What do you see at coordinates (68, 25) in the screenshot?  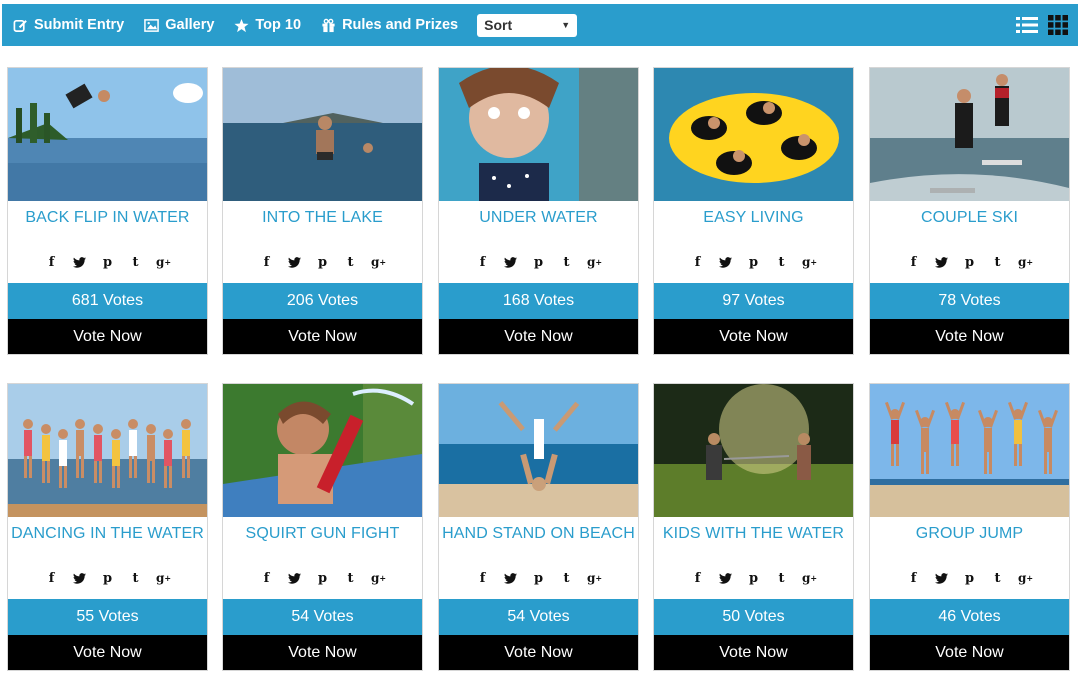 I see `submit-entry-link: Submit Entry` at bounding box center [68, 25].